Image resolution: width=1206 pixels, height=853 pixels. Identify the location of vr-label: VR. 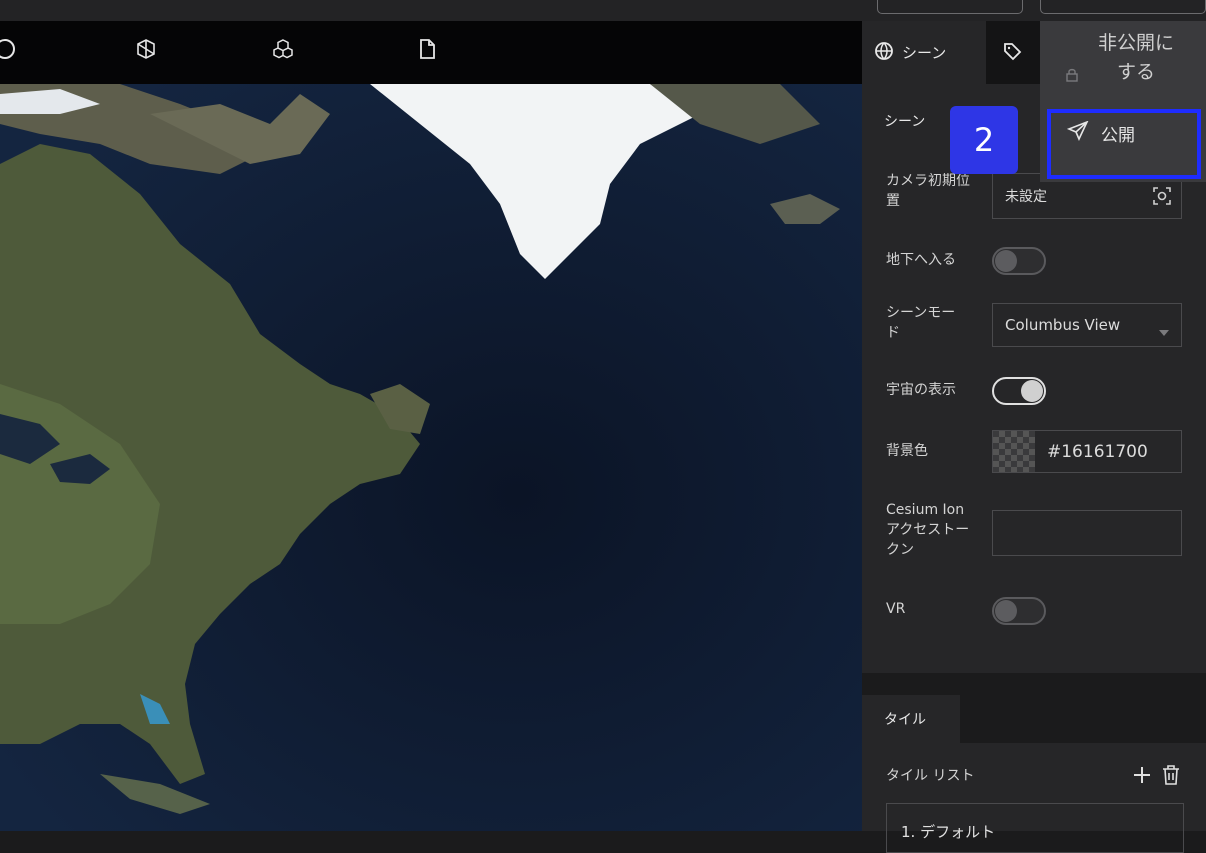
(896, 609).